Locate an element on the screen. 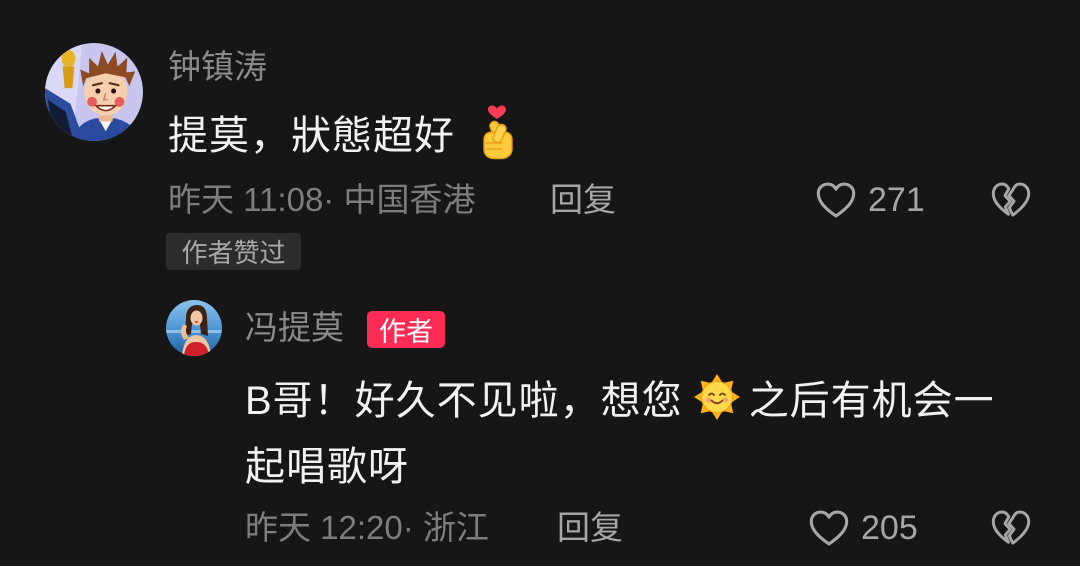 This screenshot has width=1080, height=566. reply-text-segment: B哥！好久不见啦，想您 is located at coordinates (464, 401).